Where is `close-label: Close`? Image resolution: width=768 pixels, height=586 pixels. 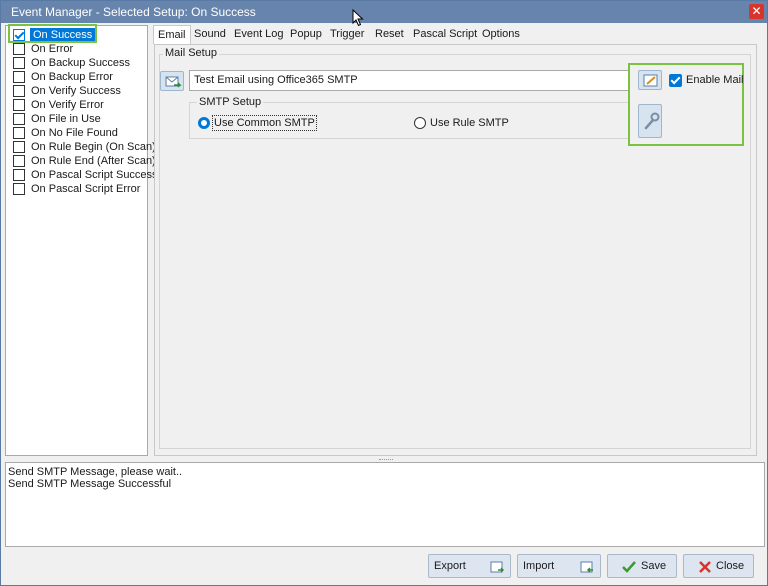 close-label: Close is located at coordinates (730, 566).